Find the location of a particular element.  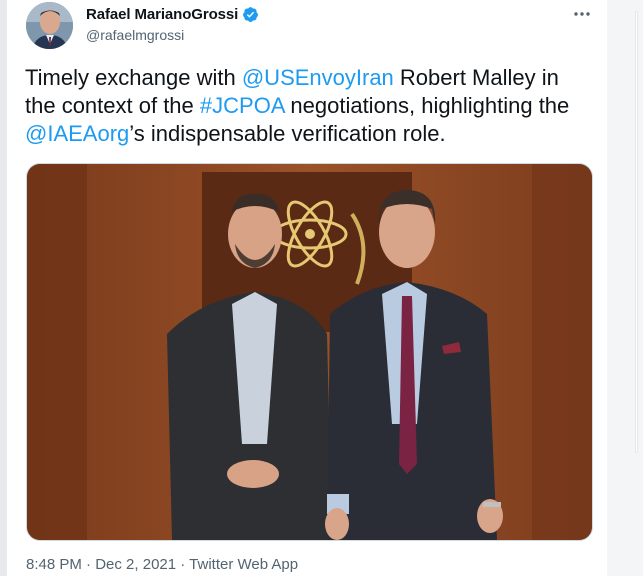

hashtag-link-jcpoa: #JCPOA is located at coordinates (242, 105).